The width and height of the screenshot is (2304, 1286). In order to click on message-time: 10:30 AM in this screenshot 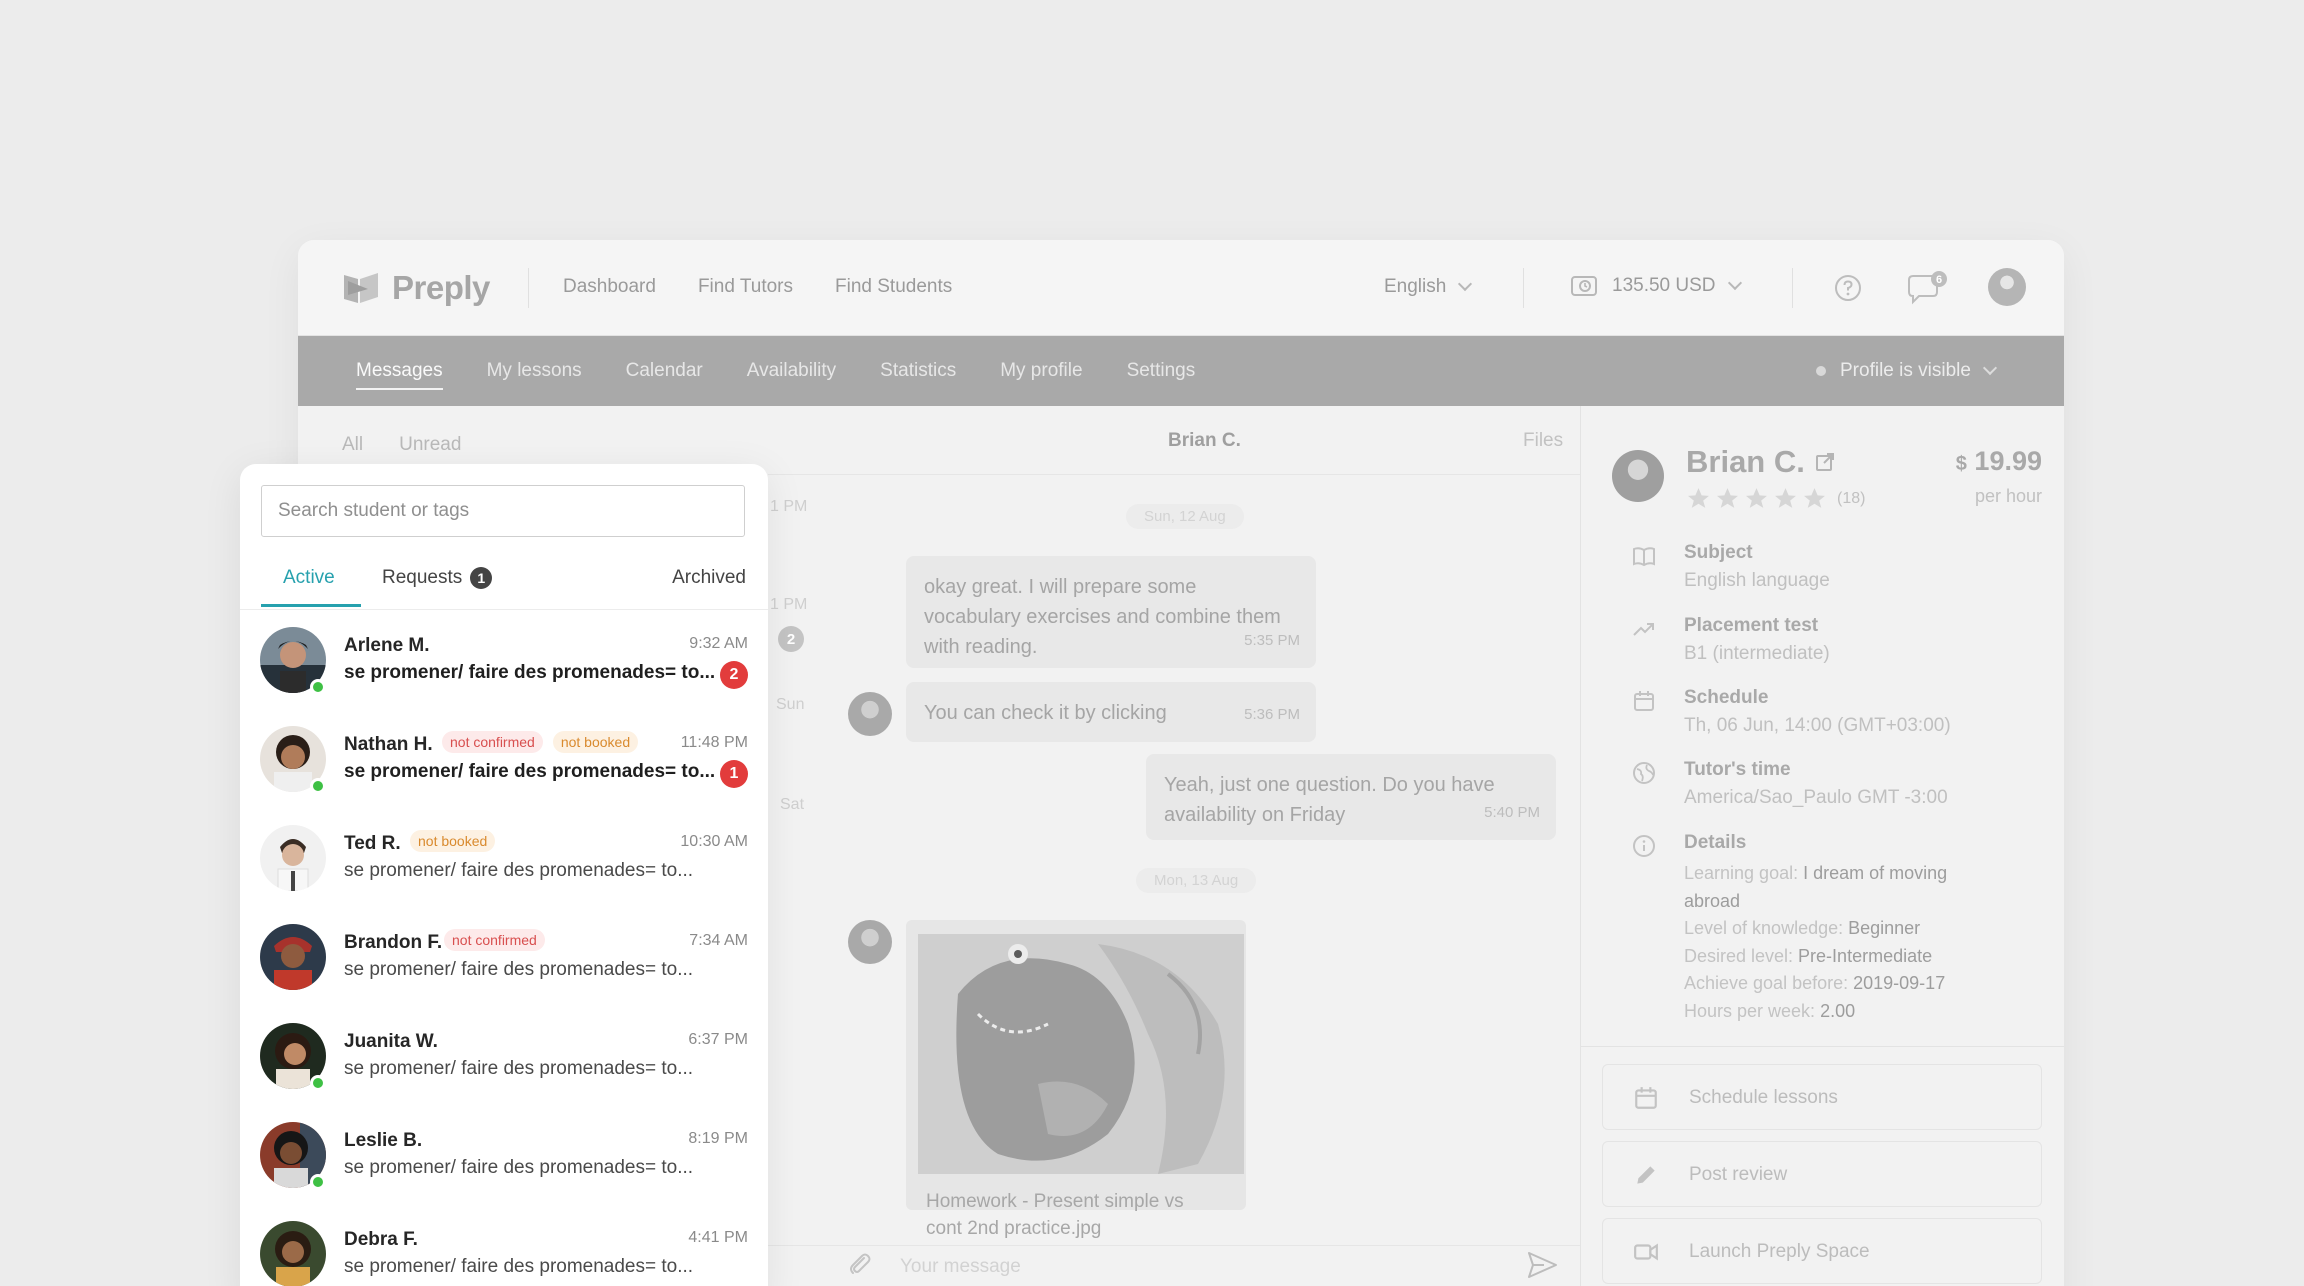, I will do `click(714, 841)`.